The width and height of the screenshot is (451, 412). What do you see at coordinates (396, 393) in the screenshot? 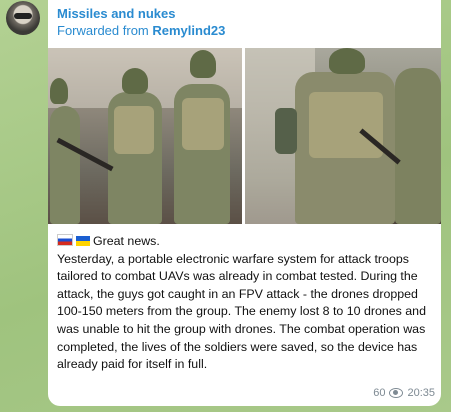
I see `eye-icon` at bounding box center [396, 393].